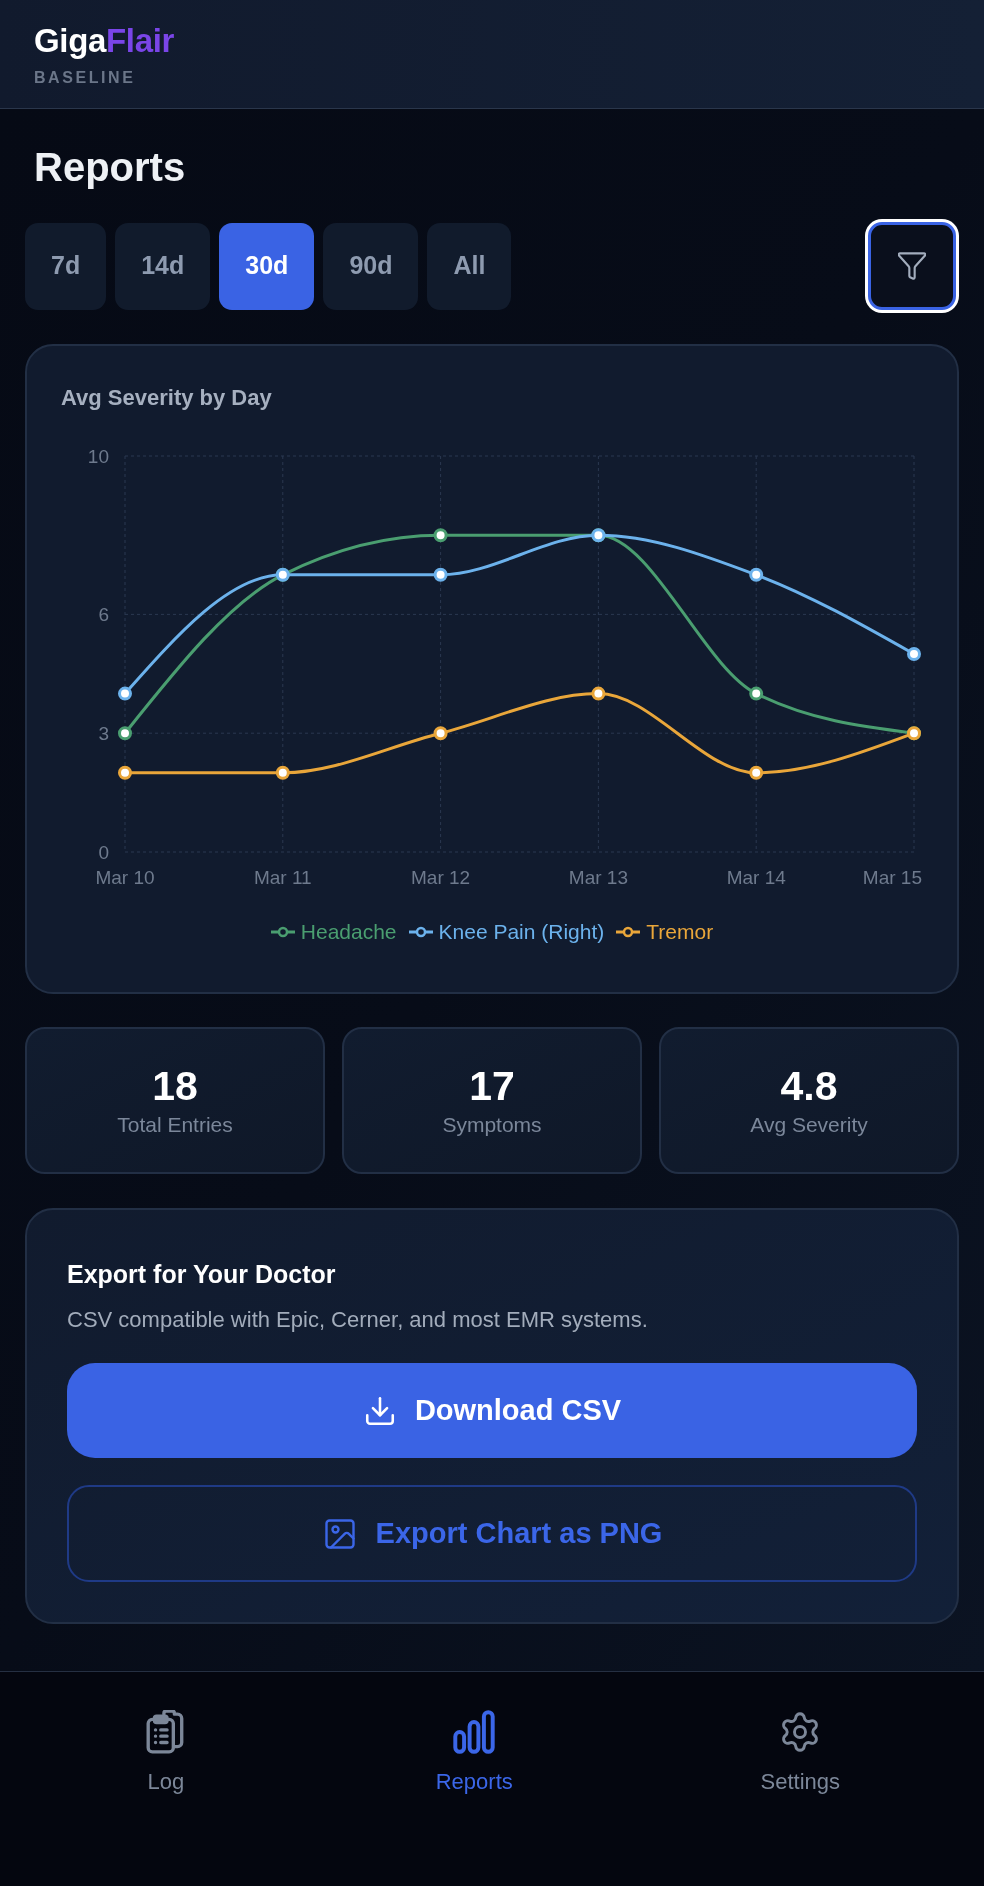 Image resolution: width=984 pixels, height=1886 pixels. What do you see at coordinates (175, 1125) in the screenshot?
I see `stat-label: Total Entries` at bounding box center [175, 1125].